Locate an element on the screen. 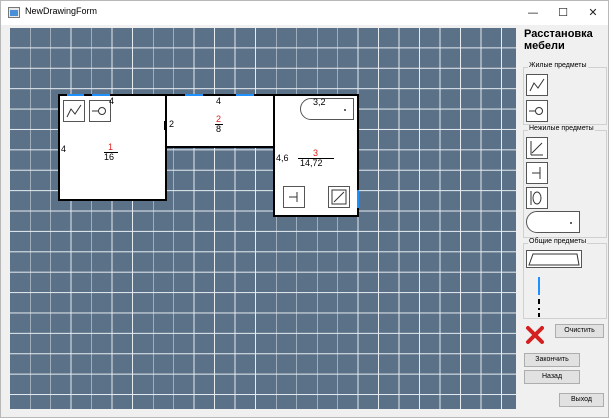 This screenshot has height=418, width=609. room-1-area: 16 is located at coordinates (109, 157).